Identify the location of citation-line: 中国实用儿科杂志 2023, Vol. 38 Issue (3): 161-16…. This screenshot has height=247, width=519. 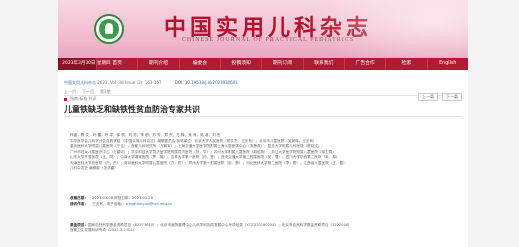
(151, 83).